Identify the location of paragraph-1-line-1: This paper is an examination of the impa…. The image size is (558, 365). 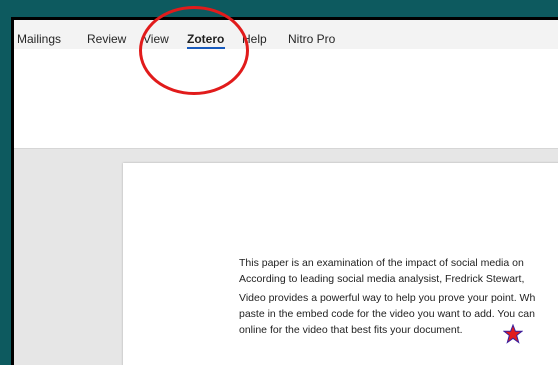
(381, 263).